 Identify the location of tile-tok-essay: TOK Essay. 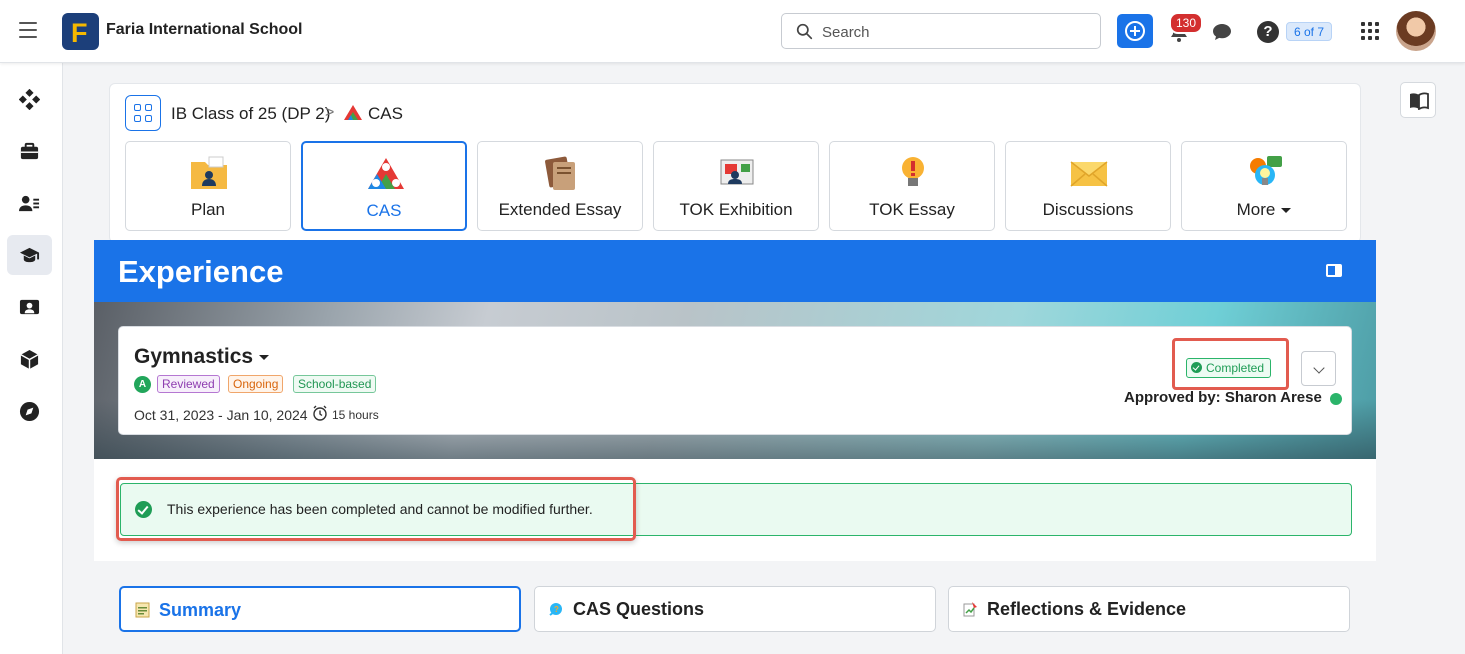
(912, 186).